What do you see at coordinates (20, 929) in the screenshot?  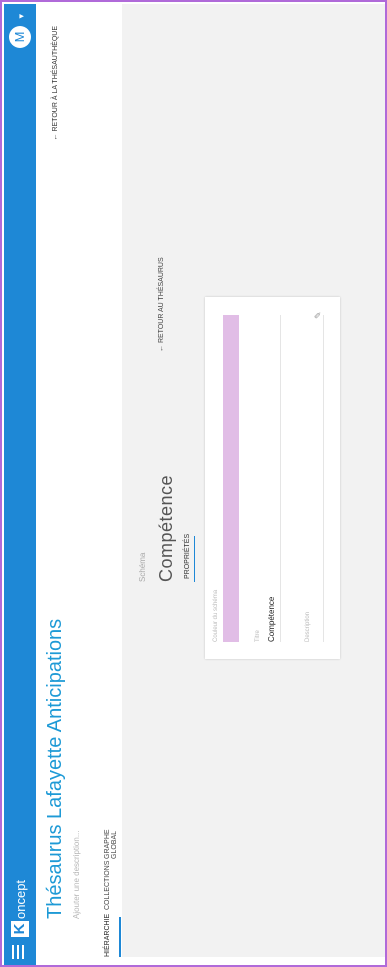 I see `logo-mark: K` at bounding box center [20, 929].